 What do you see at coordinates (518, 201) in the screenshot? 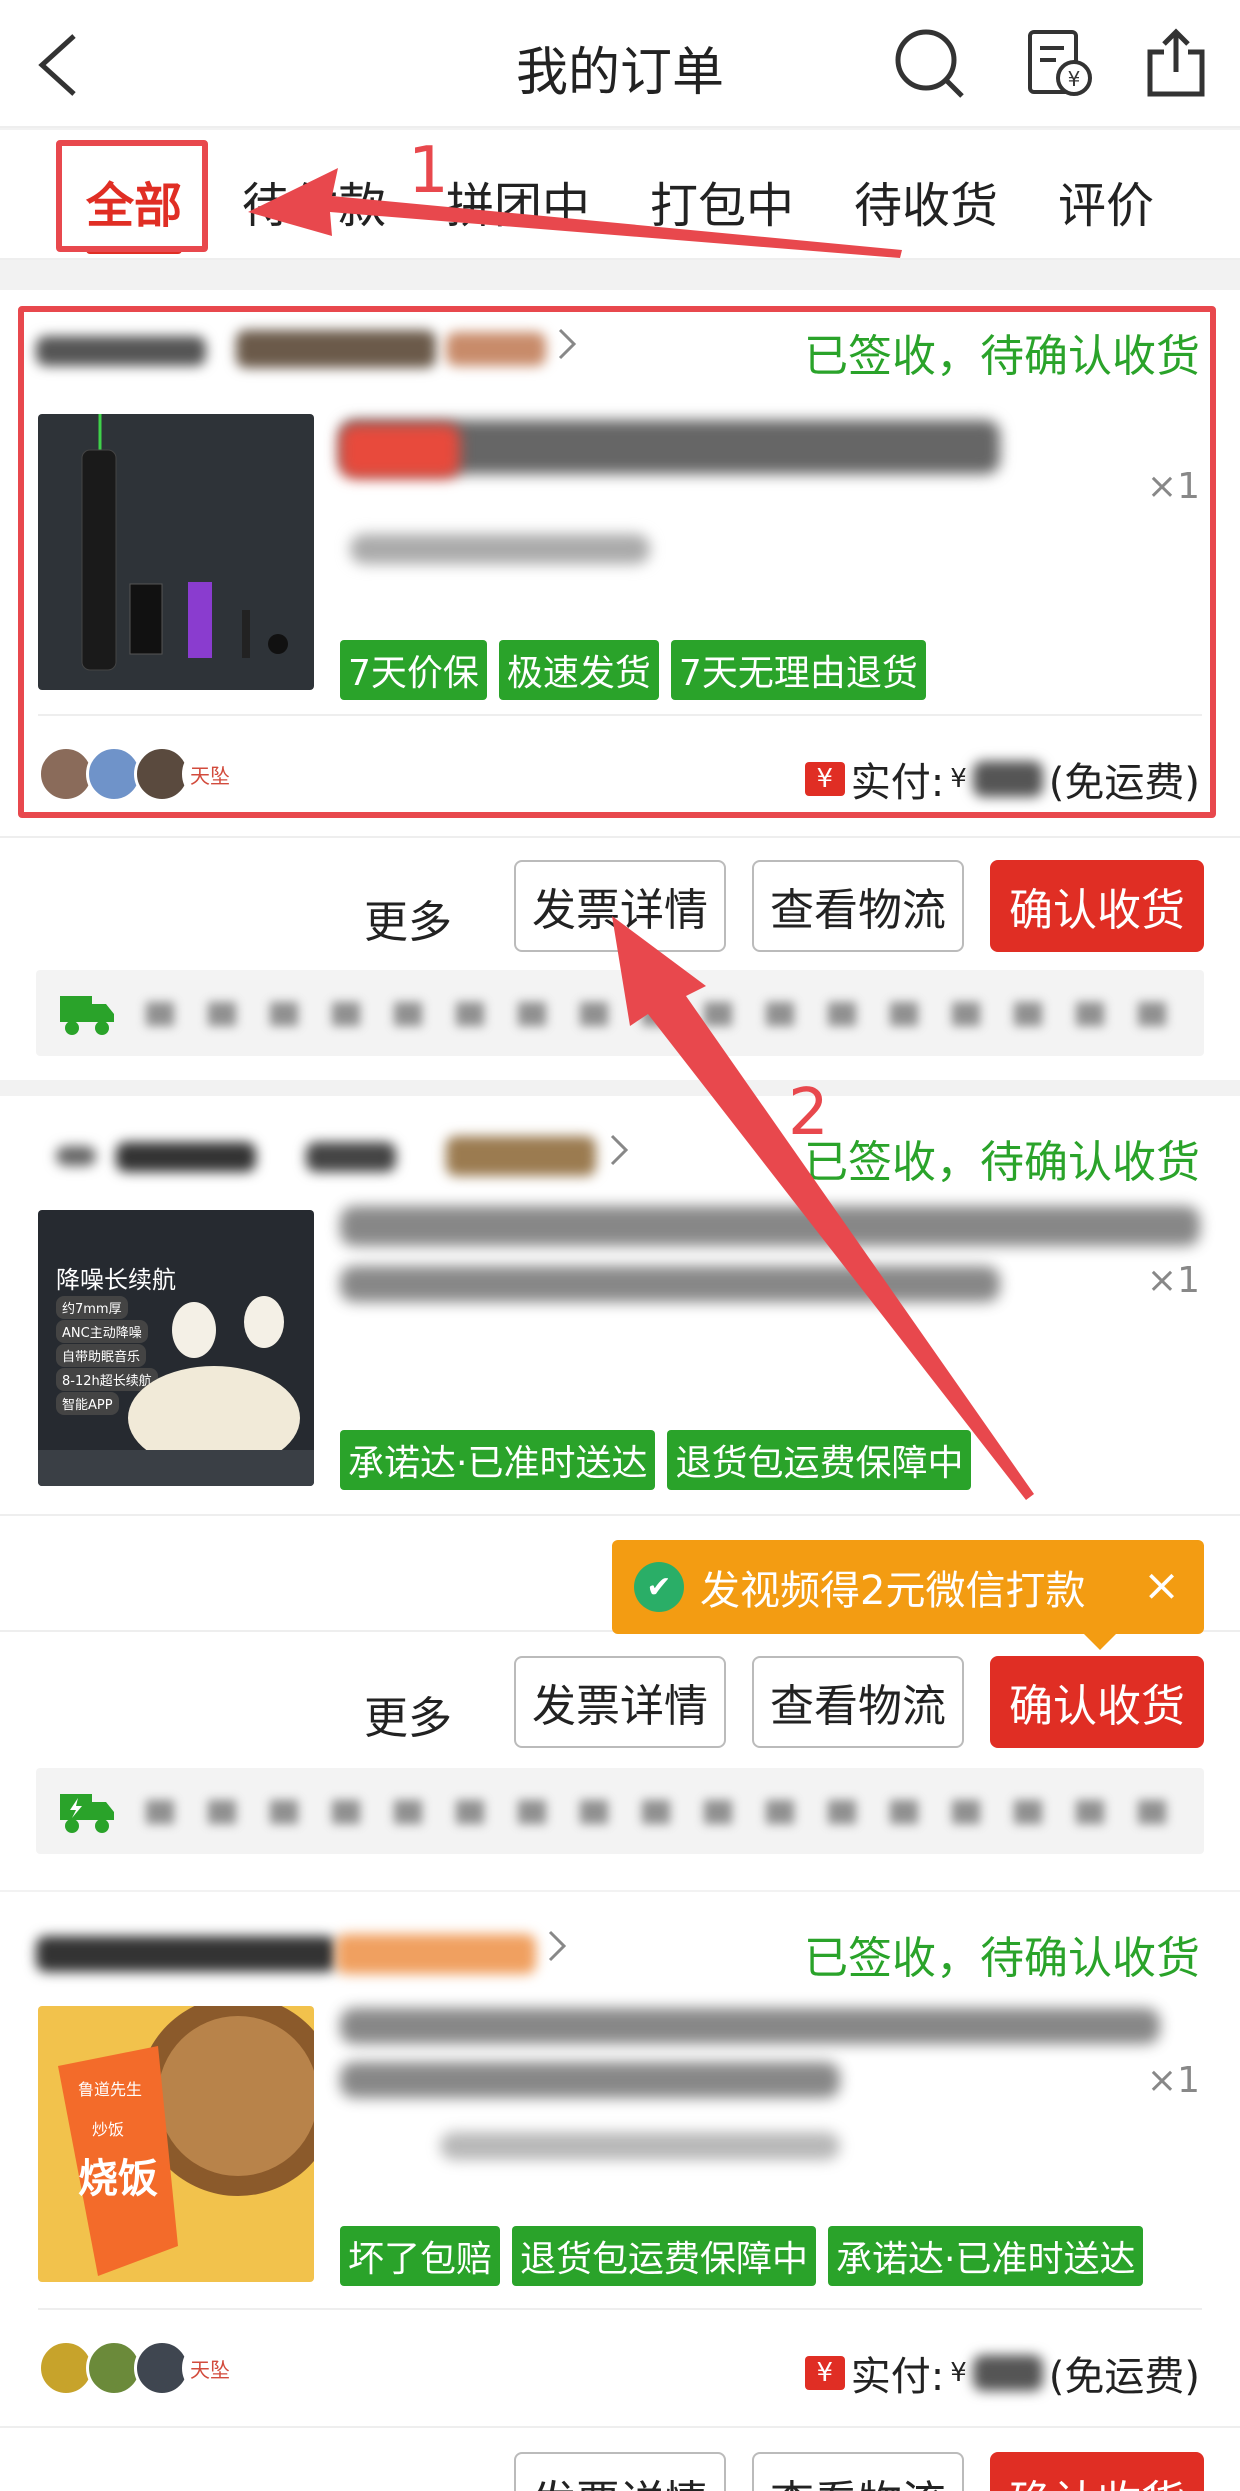
I see `tab-group-buying: 拼团中` at bounding box center [518, 201].